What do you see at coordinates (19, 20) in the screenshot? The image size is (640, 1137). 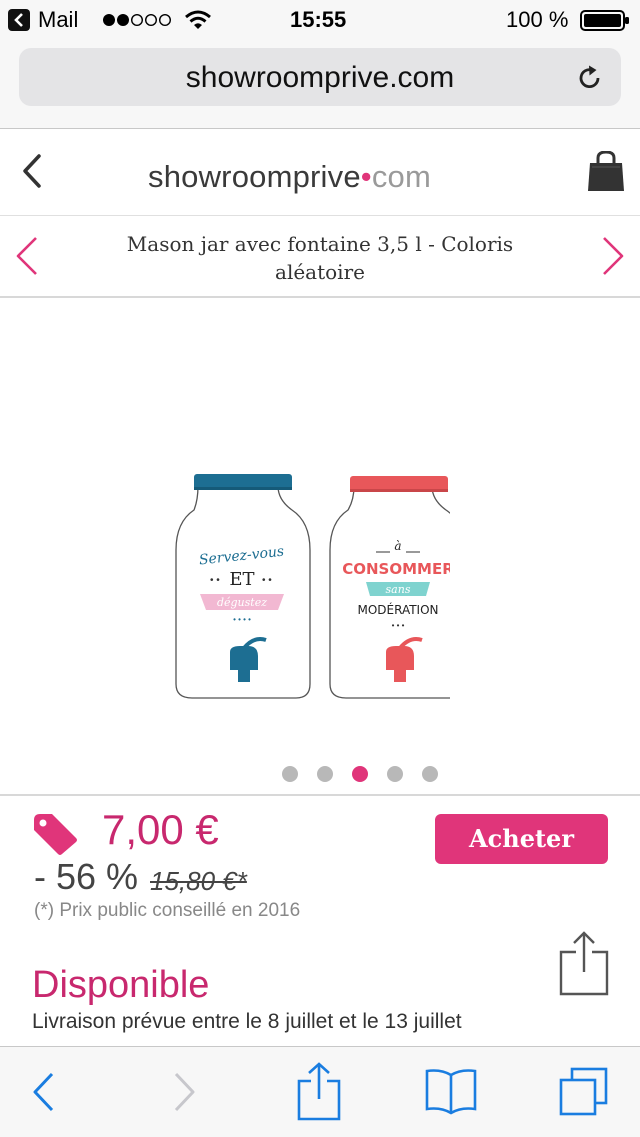 I see `back-to-app-icon` at bounding box center [19, 20].